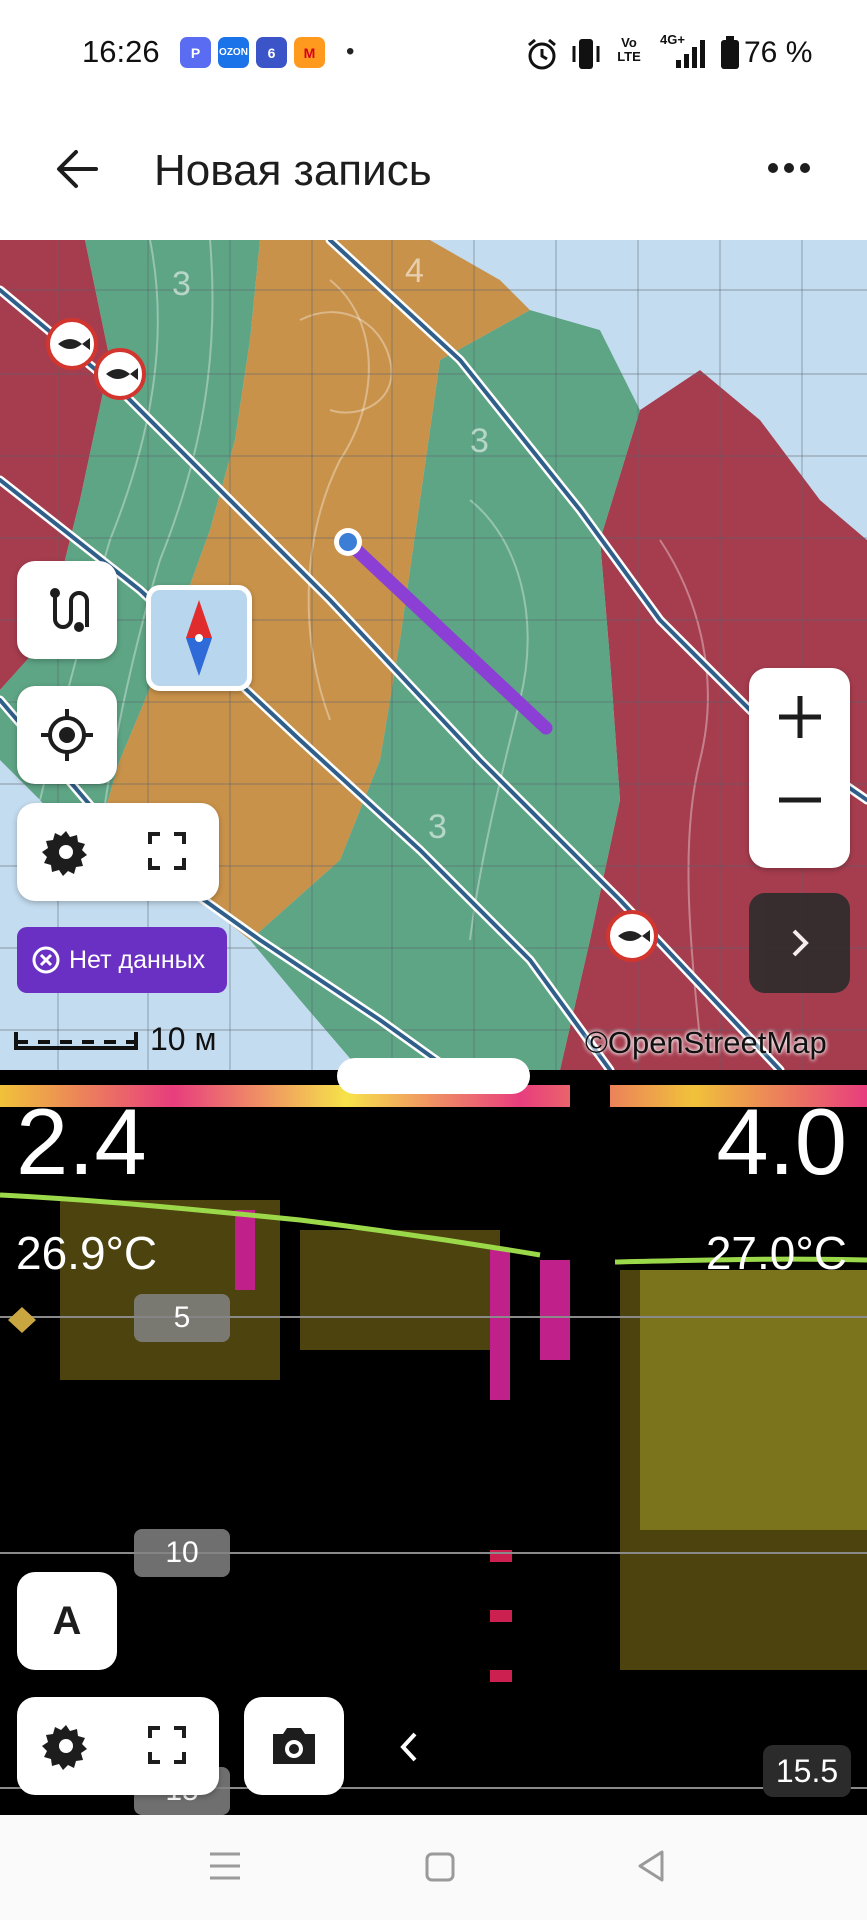 The height and width of the screenshot is (1920, 867). I want to click on panel-divider-handle, so click(433, 1076).